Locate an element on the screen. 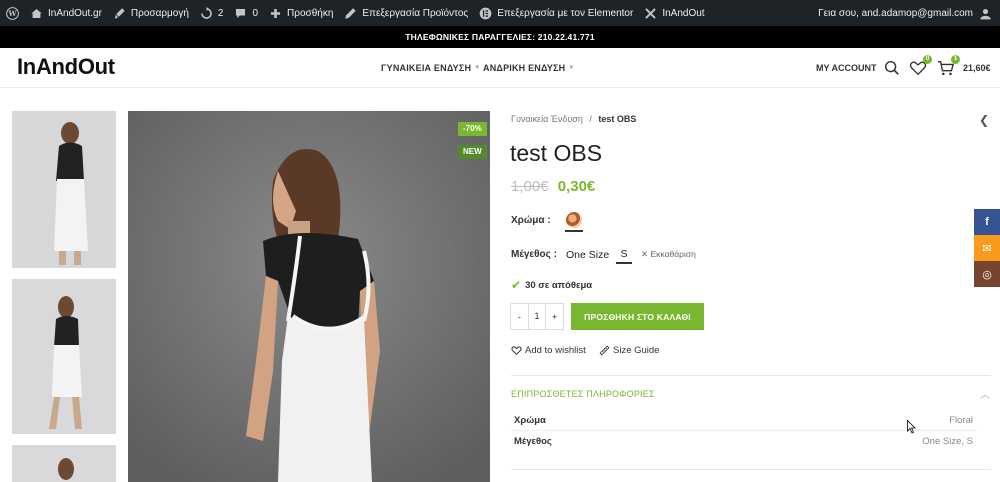 This screenshot has height=482, width=1000. instagram-share-button: ◎ is located at coordinates (987, 274).